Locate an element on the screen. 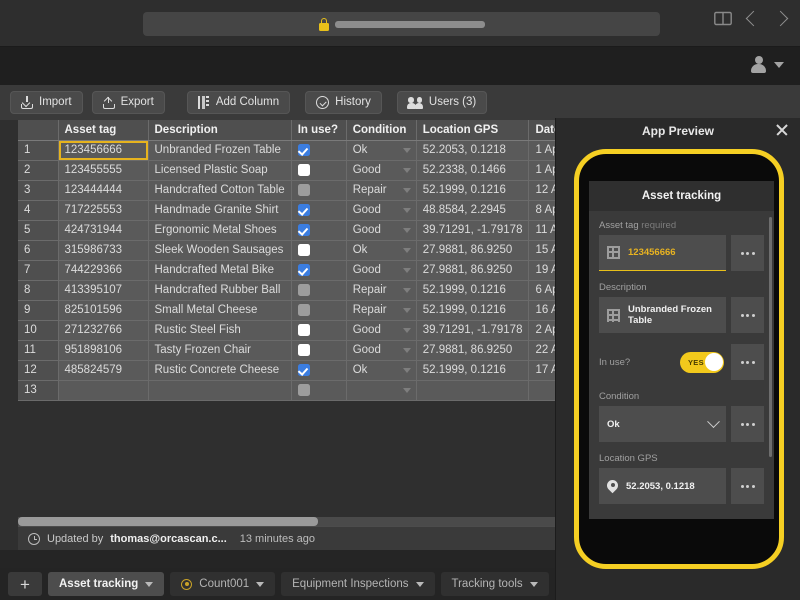 The height and width of the screenshot is (600, 800). account-menu is located at coordinates (767, 65).